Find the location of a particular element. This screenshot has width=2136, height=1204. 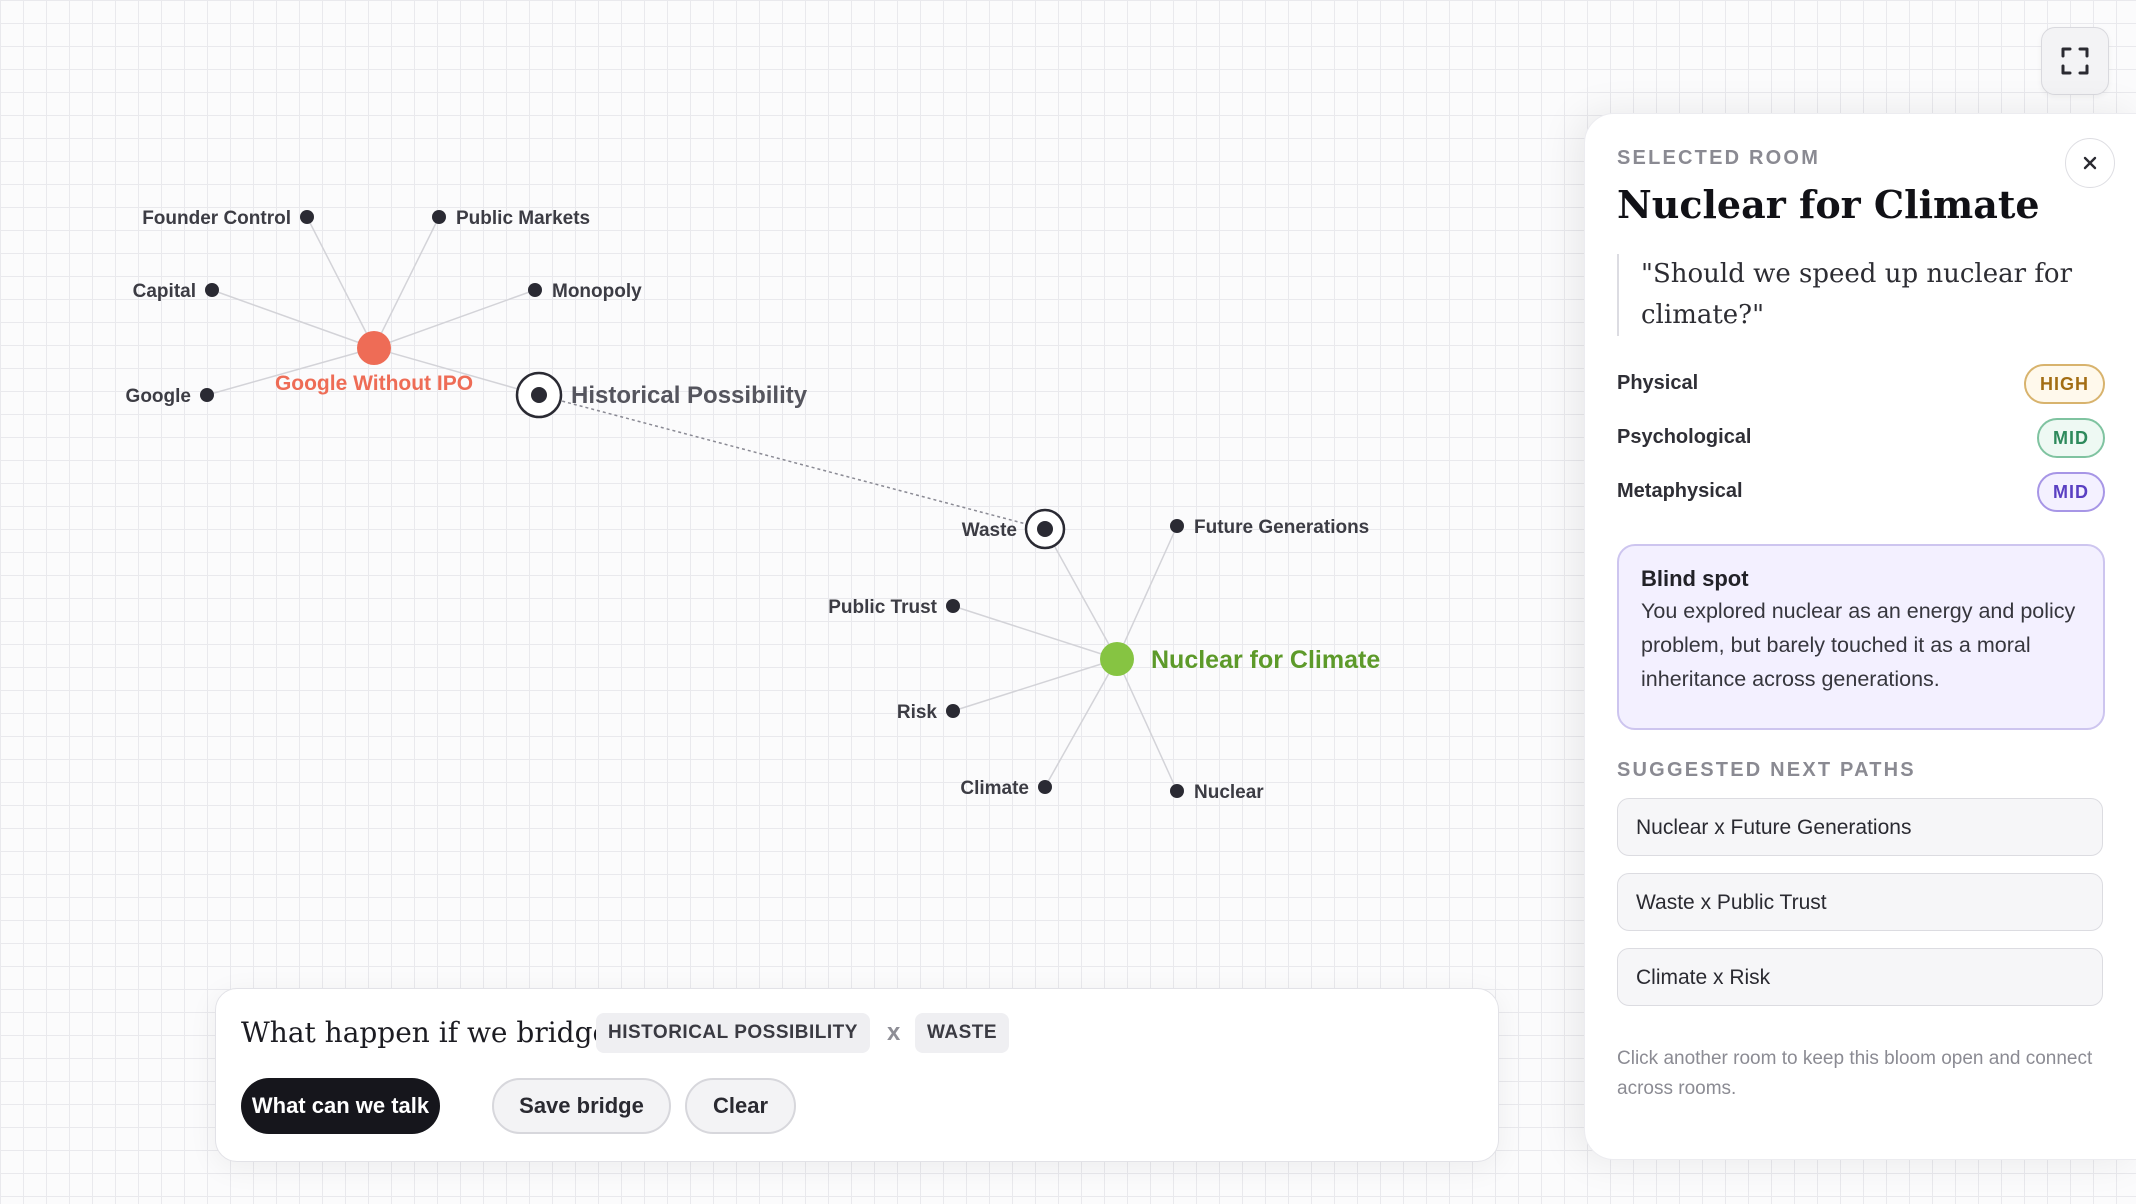

node-label: Public Markets is located at coordinates (523, 218).